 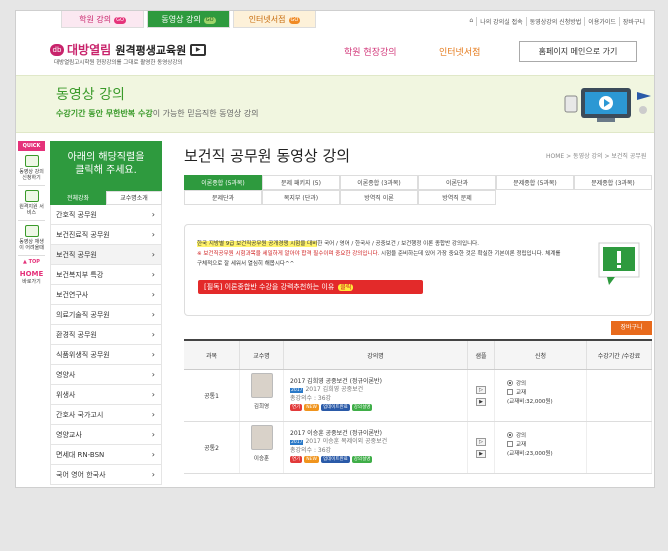 I want to click on how-to-apply-link: 동영상강의 신청방법, so click(x=555, y=21).